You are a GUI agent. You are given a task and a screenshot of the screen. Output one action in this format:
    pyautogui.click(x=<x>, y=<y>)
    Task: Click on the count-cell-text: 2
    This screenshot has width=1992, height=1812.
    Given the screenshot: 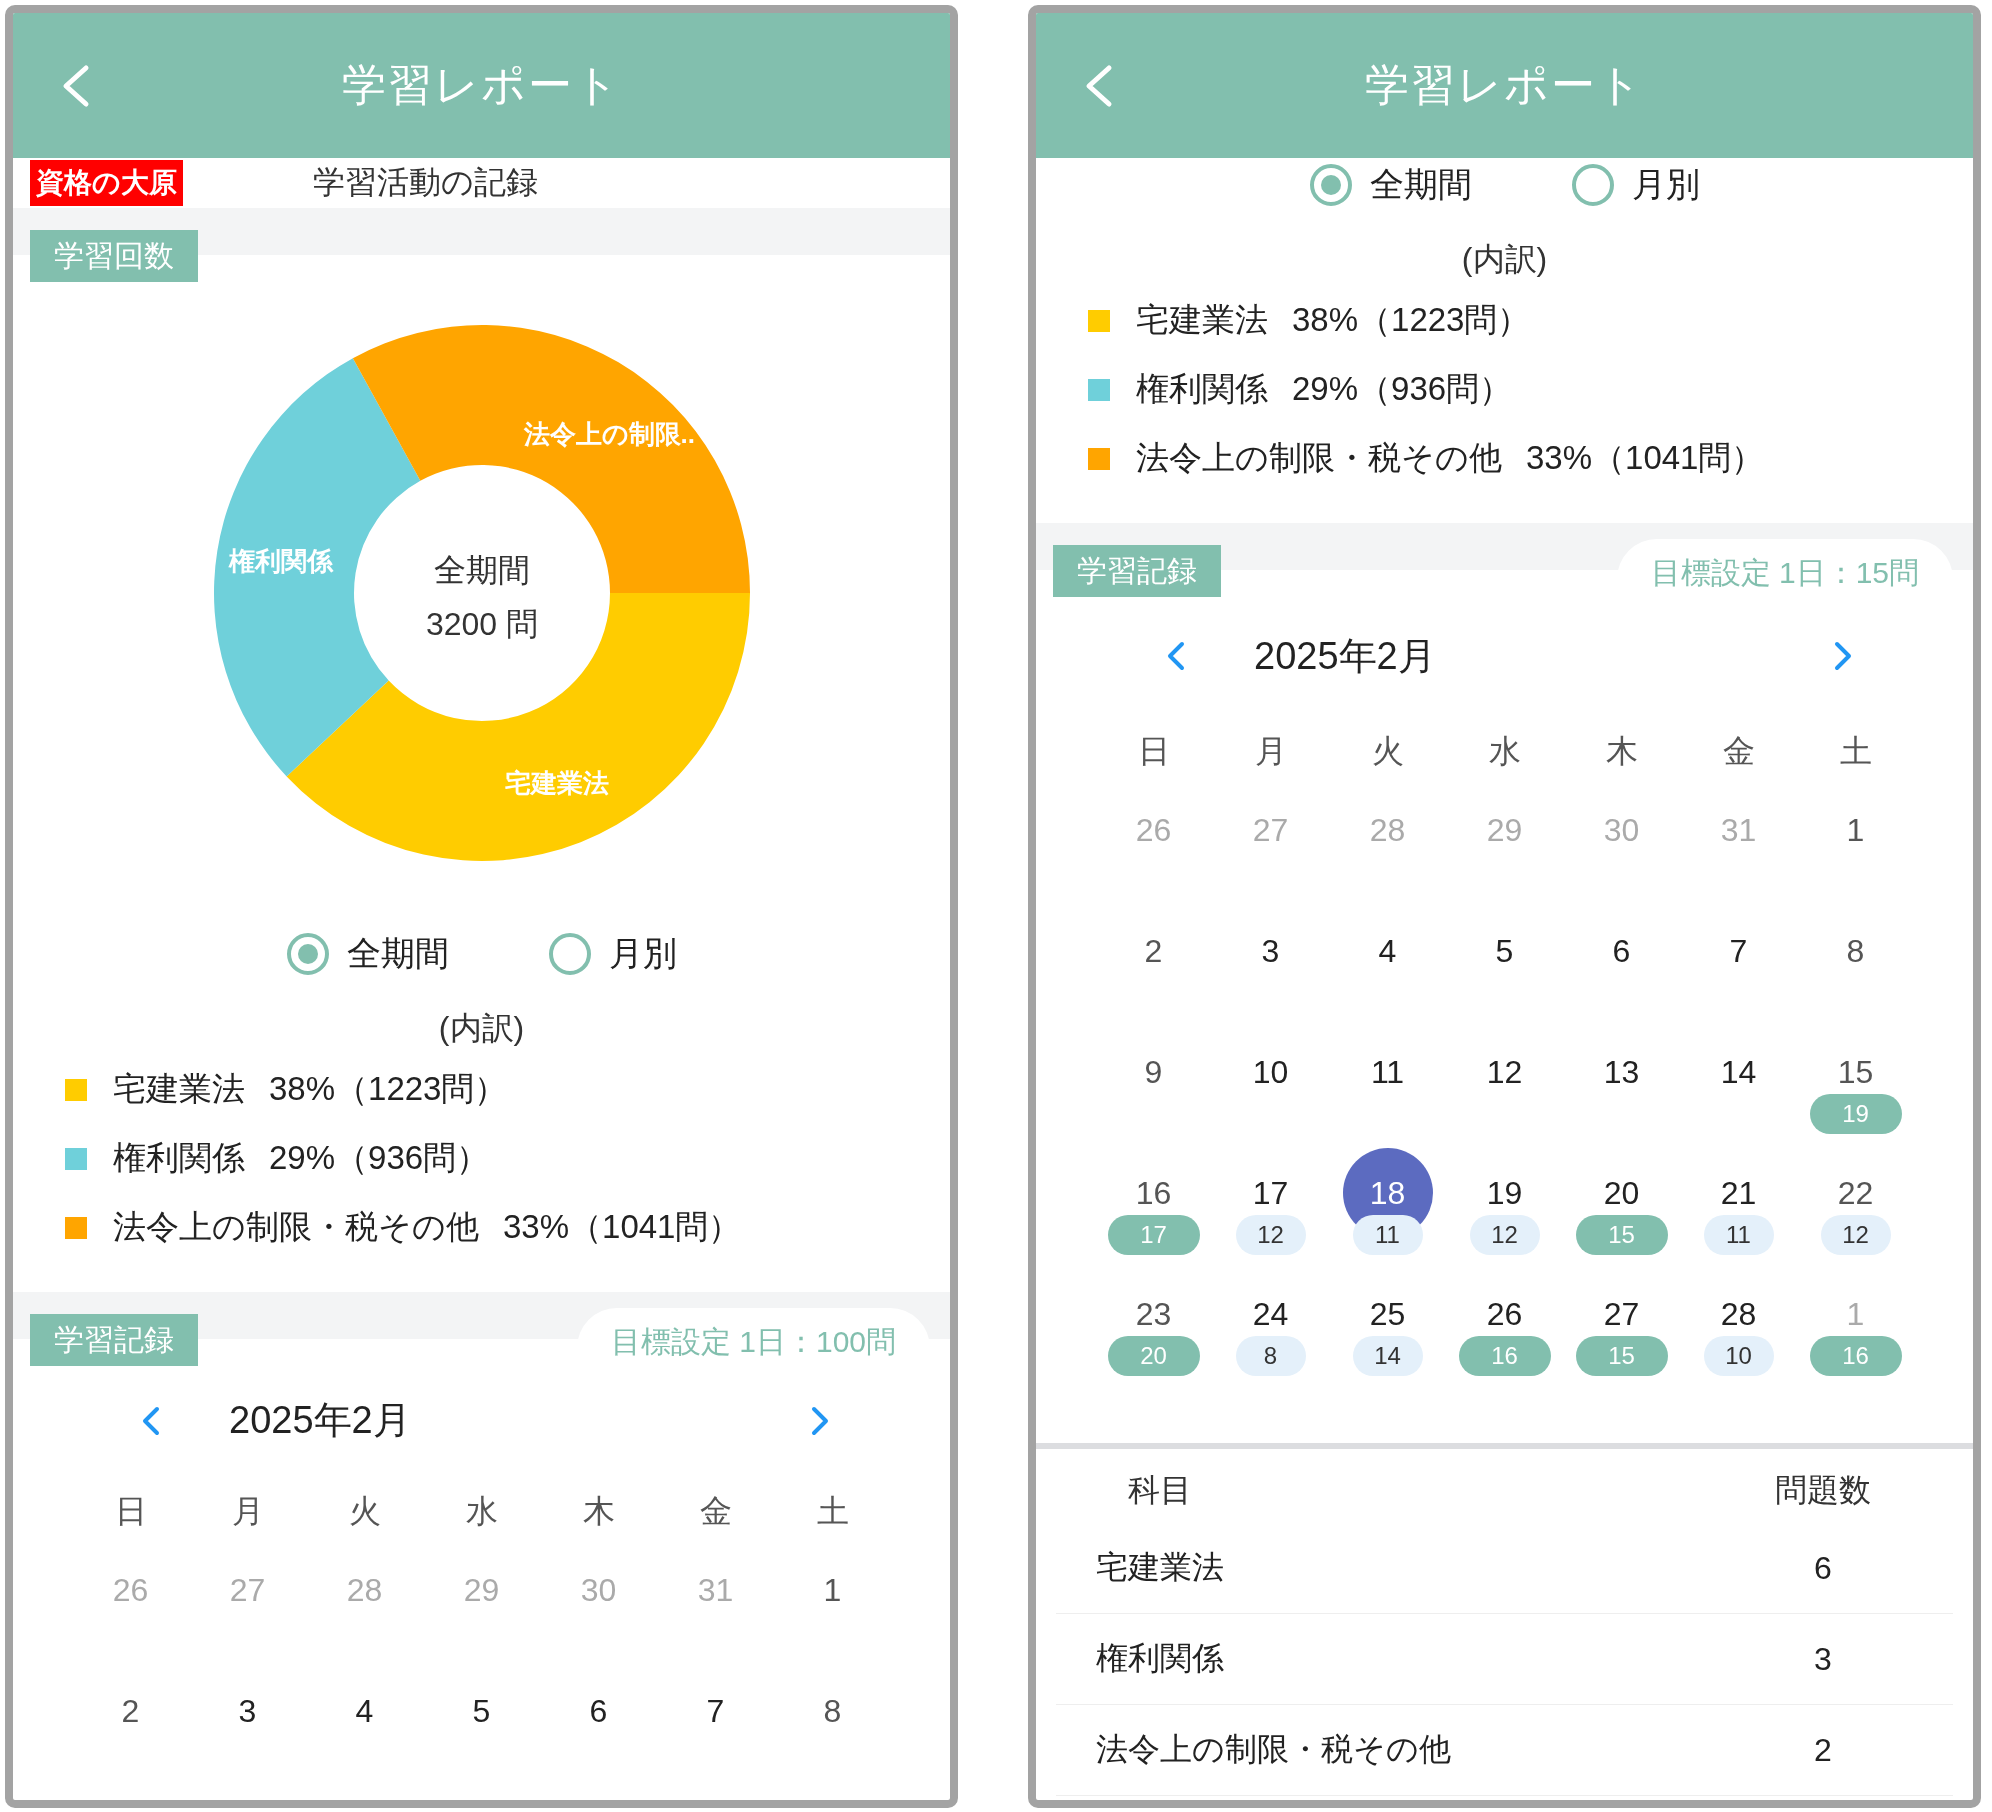 What is the action you would take?
    pyautogui.click(x=1823, y=1750)
    